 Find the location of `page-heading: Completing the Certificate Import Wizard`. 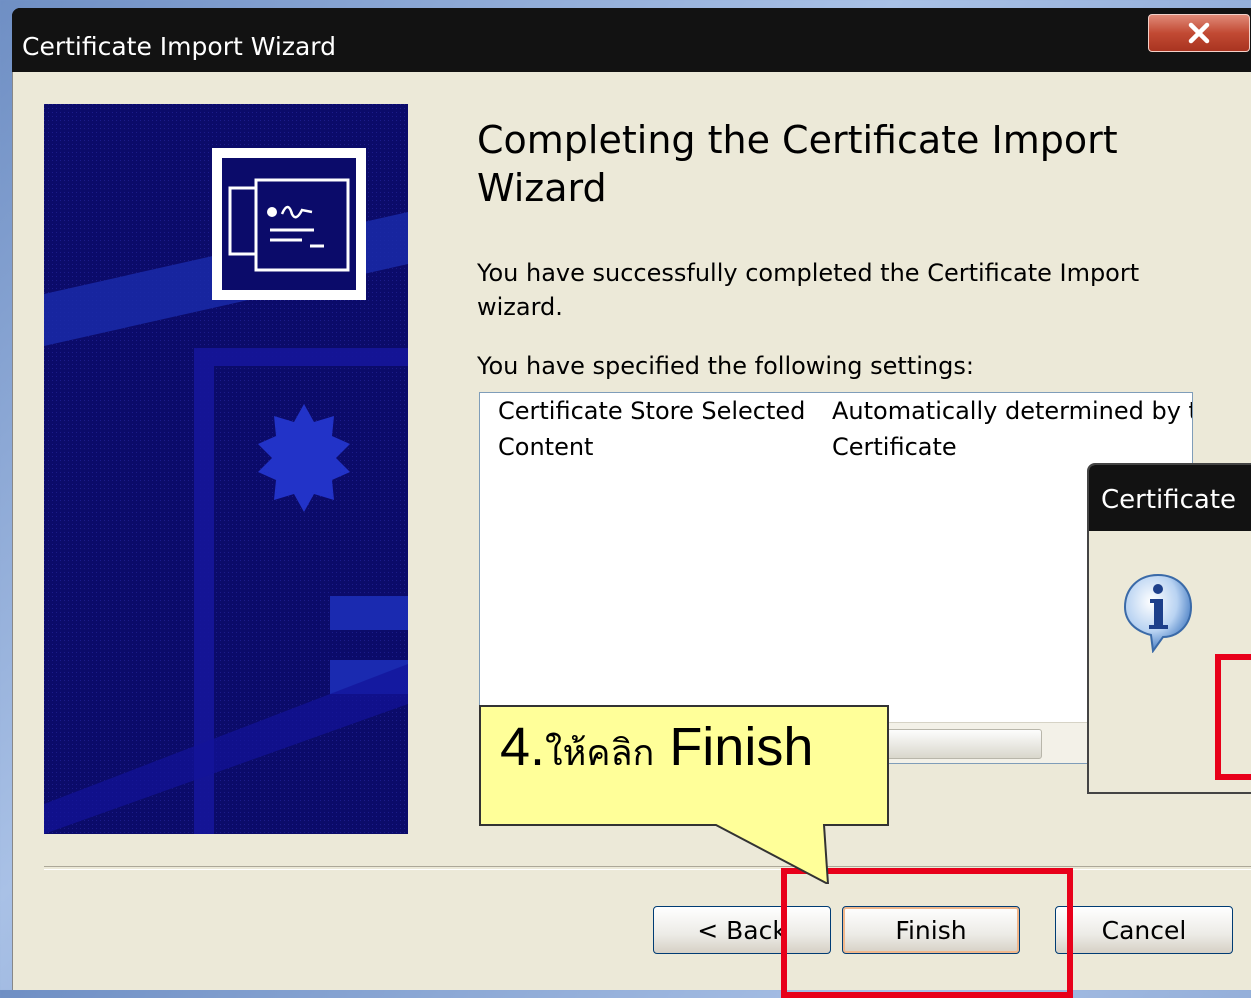

page-heading: Completing the Certificate Import Wizard is located at coordinates (797, 164).